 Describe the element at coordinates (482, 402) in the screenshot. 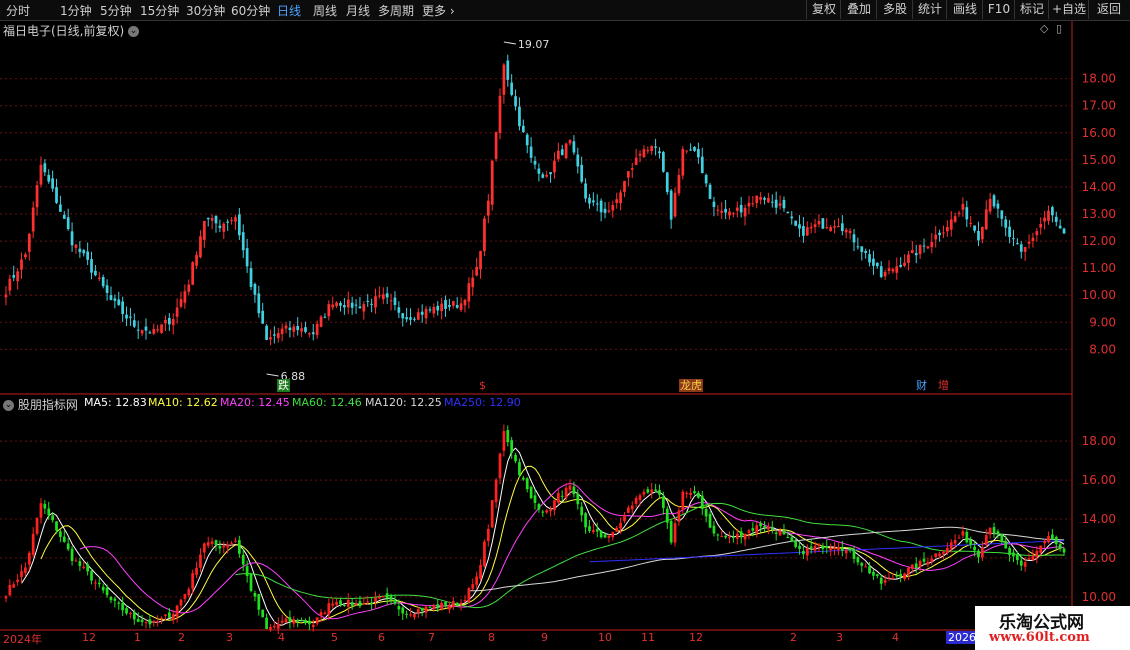

I see `ma250-label: MA250: 12.90` at that location.